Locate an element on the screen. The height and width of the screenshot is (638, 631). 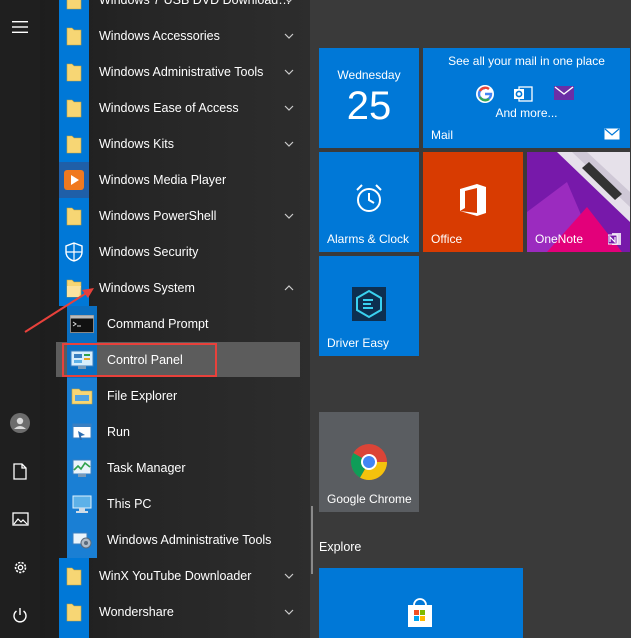
app-item-windows-administrative-tools: Windows Administrative Tools is located at coordinates (175, 72).